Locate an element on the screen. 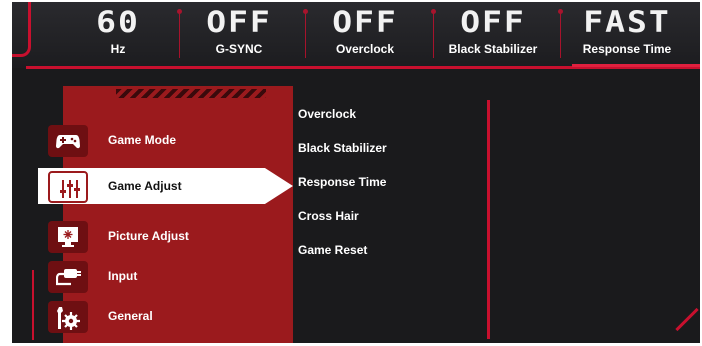 This screenshot has width=702, height=346. wrench-gear-icon is located at coordinates (65, 316).